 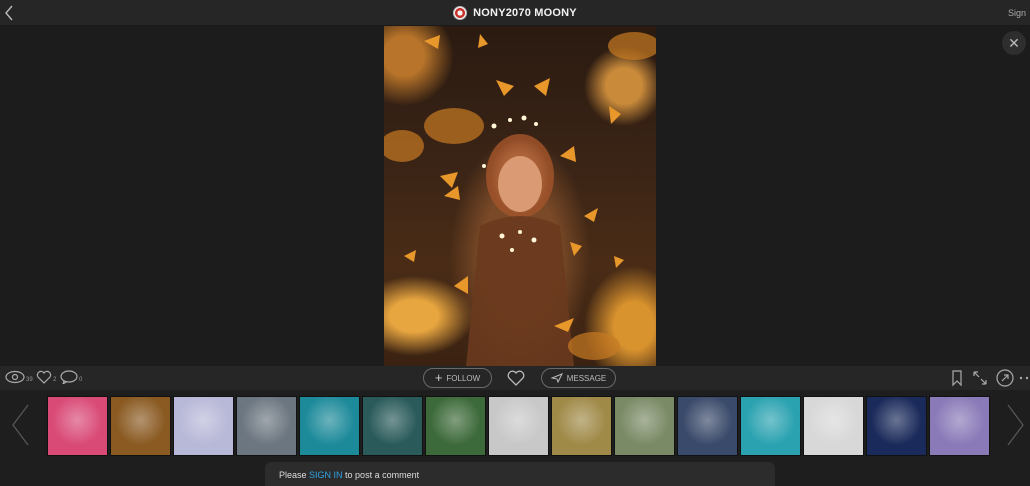 I want to click on heart-outline-icon, so click(x=44, y=377).